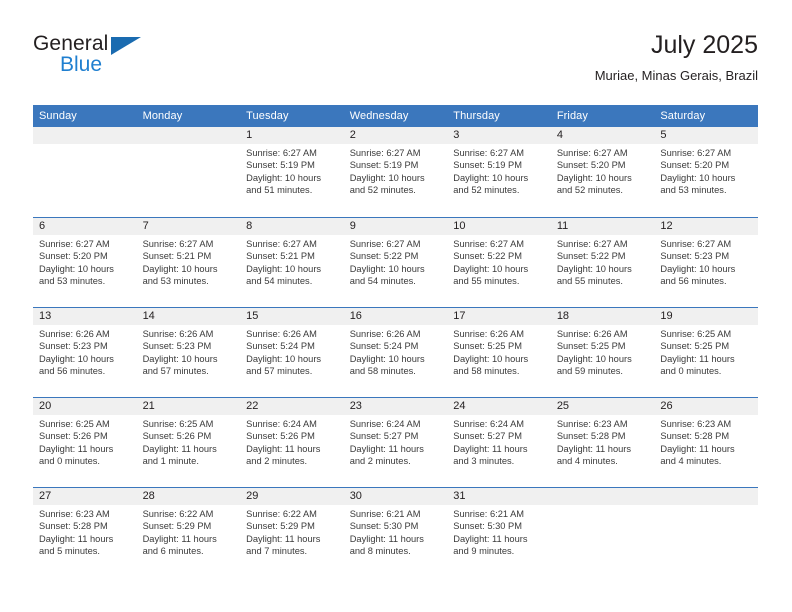 The width and height of the screenshot is (792, 612). I want to click on day-number: 29, so click(292, 496).